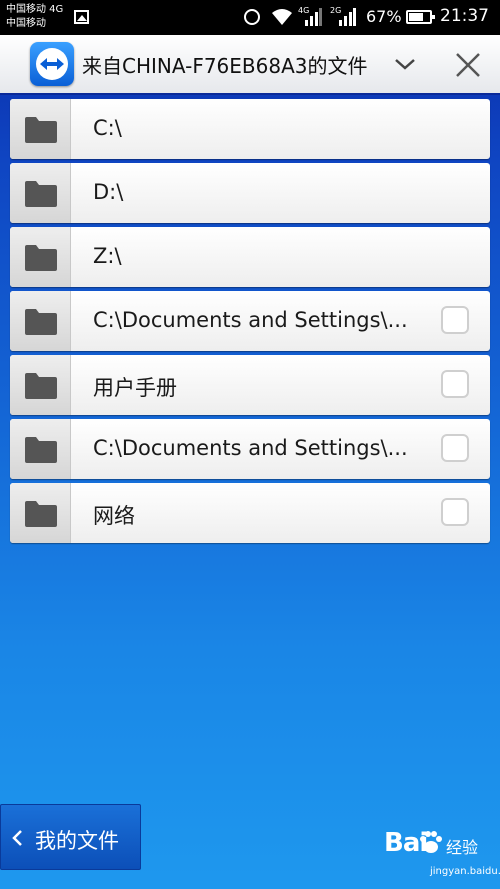 Image resolution: width=500 pixels, height=889 pixels. I want to click on file-label: D:\, so click(108, 192).